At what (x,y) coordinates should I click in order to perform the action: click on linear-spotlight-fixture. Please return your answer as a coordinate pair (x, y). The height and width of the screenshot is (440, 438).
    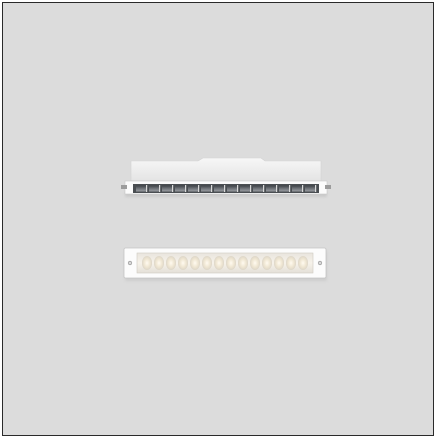
    Looking at the image, I should click on (226, 177).